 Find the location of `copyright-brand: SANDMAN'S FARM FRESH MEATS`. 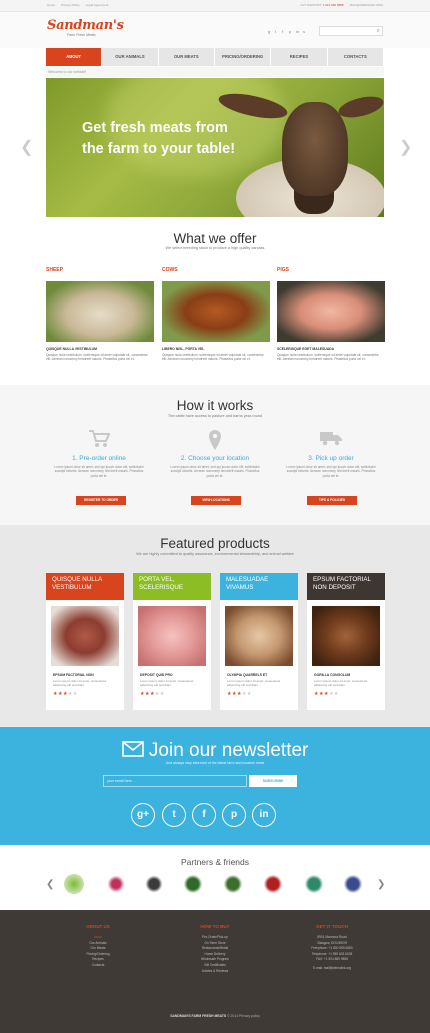

copyright-brand: SANDMAN'S FARM FRESH MEATS is located at coordinates (198, 1016).